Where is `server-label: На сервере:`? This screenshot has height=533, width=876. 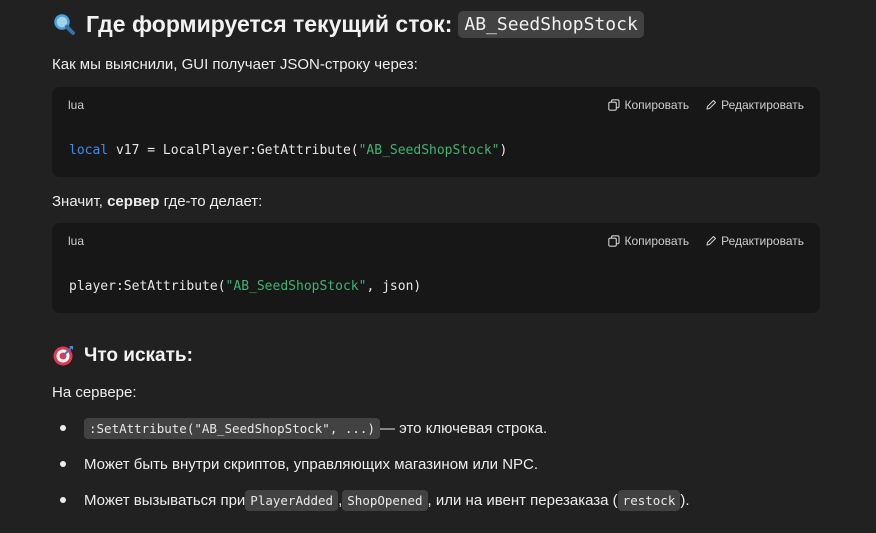 server-label: На сервере: is located at coordinates (94, 392).